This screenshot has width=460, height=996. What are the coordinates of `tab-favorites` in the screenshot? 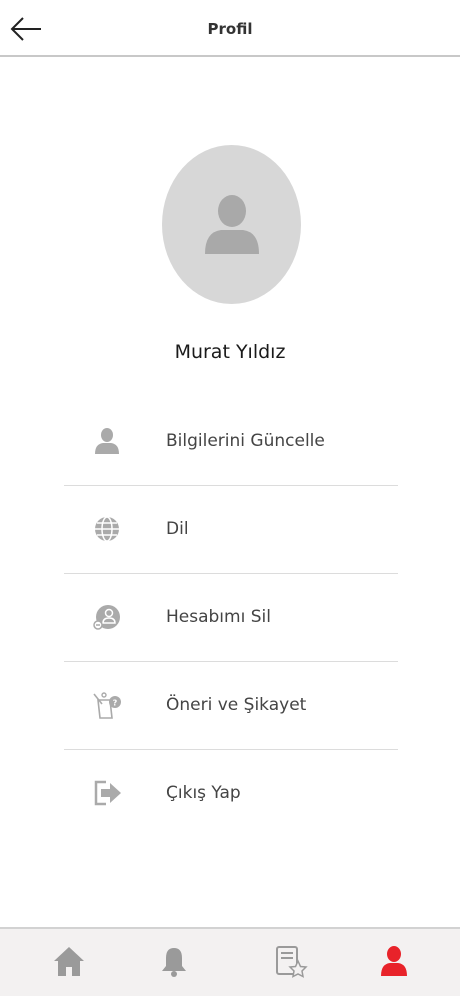 It's located at (290, 961).